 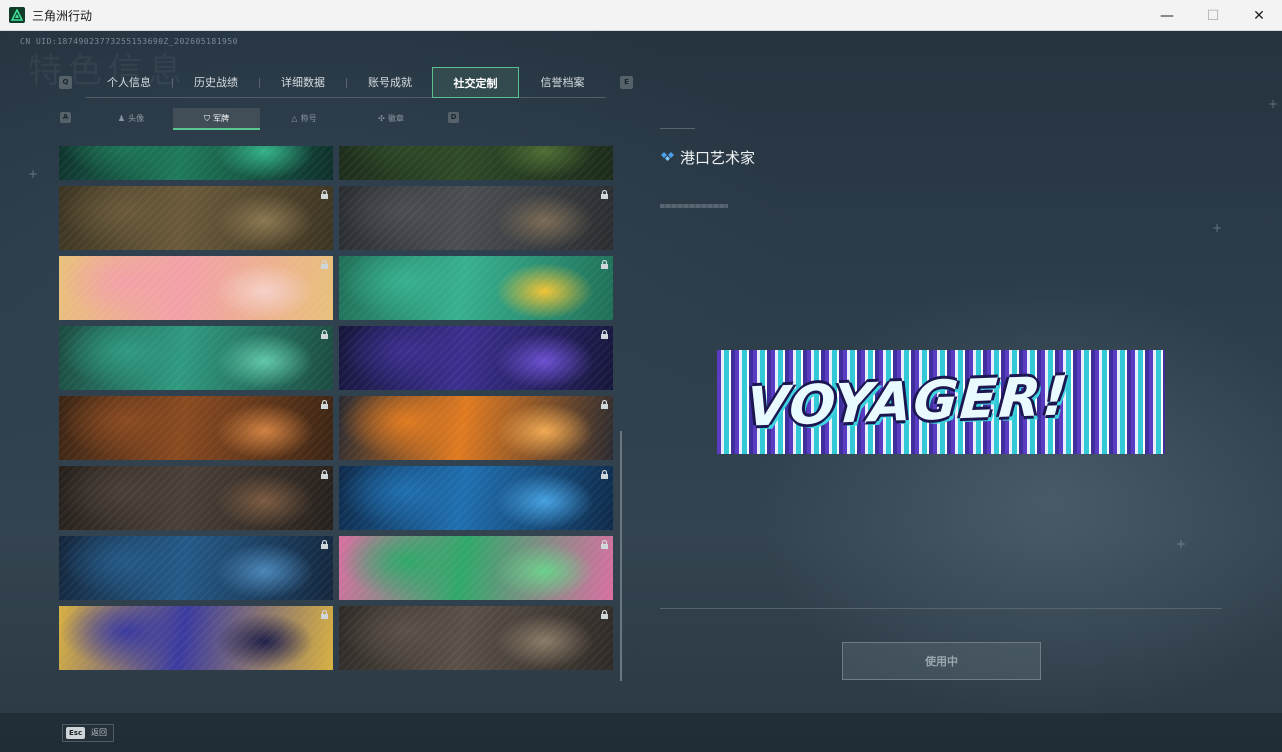 What do you see at coordinates (941, 661) in the screenshot?
I see `in-use-button: 使用中` at bounding box center [941, 661].